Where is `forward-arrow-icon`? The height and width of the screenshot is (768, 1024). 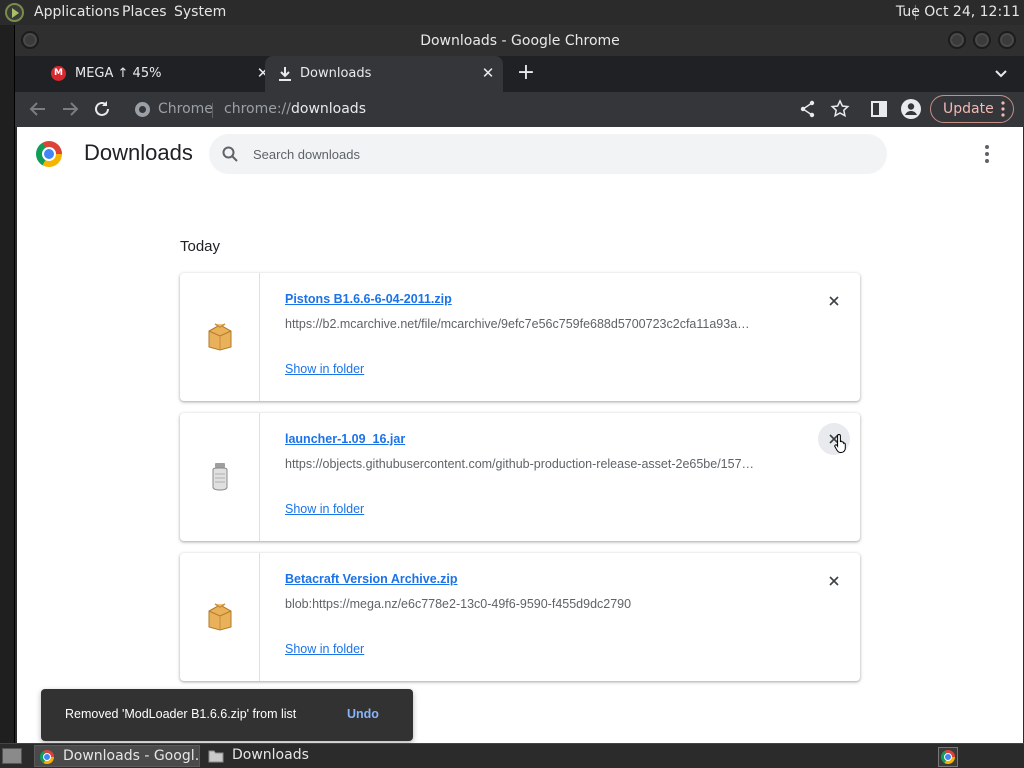
forward-arrow-icon is located at coordinates (70, 109).